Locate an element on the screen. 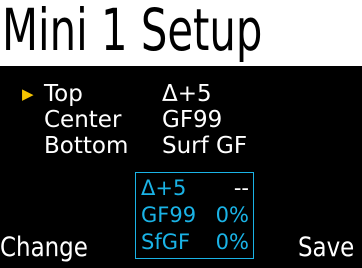 This screenshot has height=268, width=362. setting-value: Surf GF is located at coordinates (205, 146).